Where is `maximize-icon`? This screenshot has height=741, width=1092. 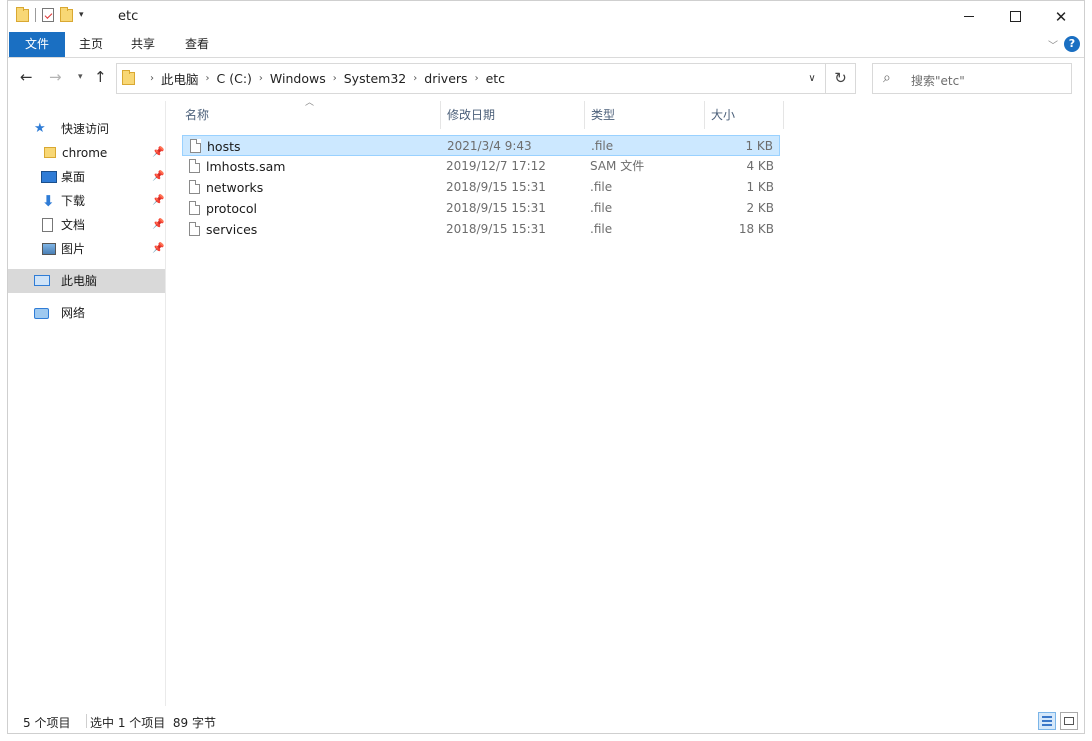 maximize-icon is located at coordinates (1015, 16).